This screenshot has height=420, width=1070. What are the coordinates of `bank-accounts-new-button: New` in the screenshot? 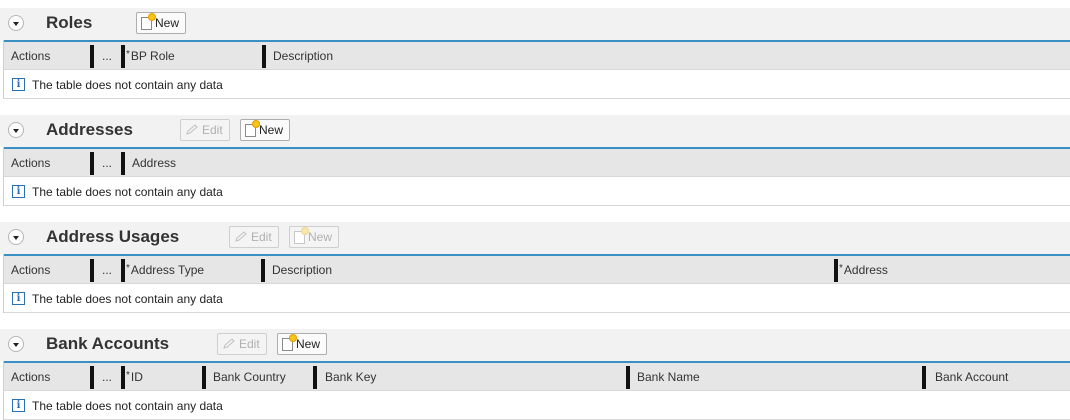 It's located at (302, 344).